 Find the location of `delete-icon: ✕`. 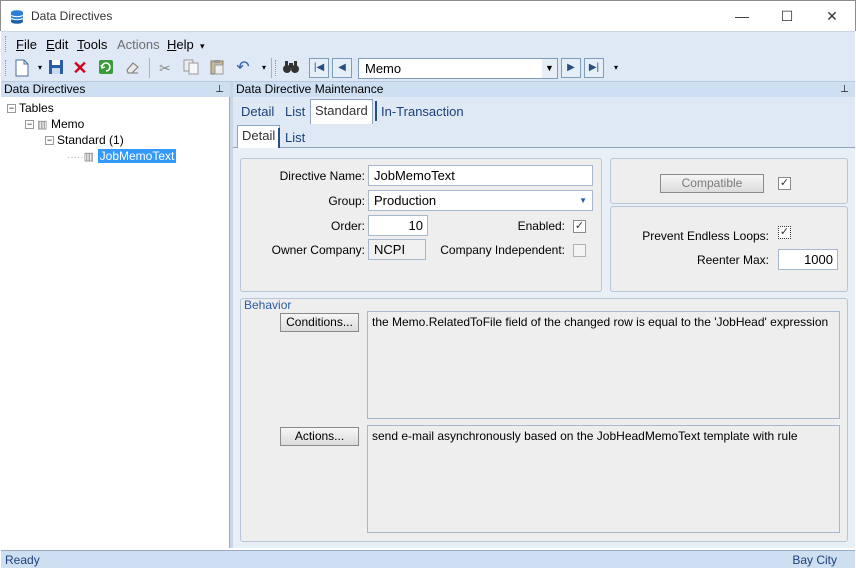

delete-icon: ✕ is located at coordinates (80, 68).